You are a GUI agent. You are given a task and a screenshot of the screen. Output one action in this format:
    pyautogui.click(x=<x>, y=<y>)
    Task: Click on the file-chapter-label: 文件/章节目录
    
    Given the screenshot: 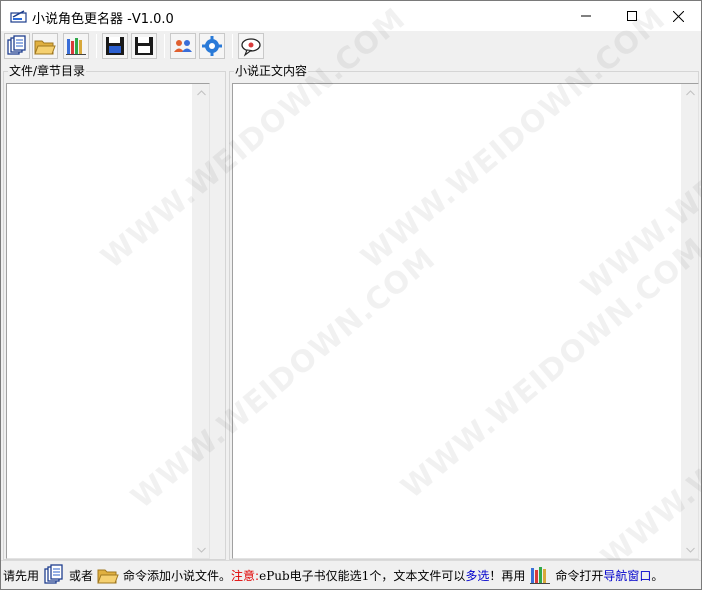 What is the action you would take?
    pyautogui.click(x=47, y=71)
    